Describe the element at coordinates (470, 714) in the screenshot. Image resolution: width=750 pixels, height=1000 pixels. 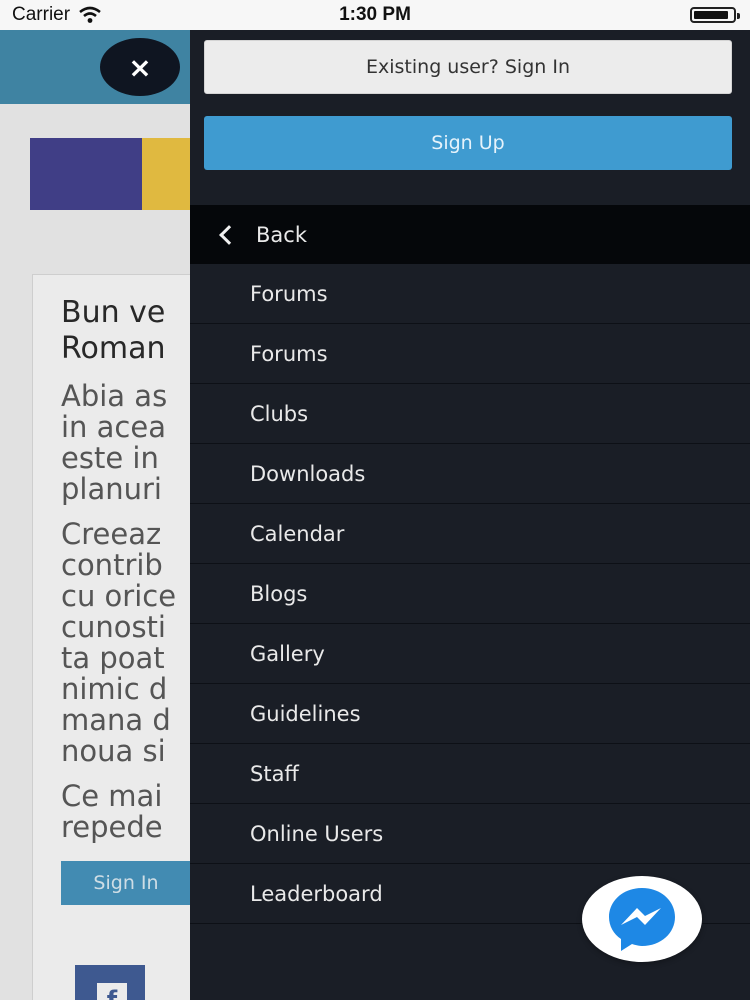
I see `menu-item-guidelines: Guidelines` at that location.